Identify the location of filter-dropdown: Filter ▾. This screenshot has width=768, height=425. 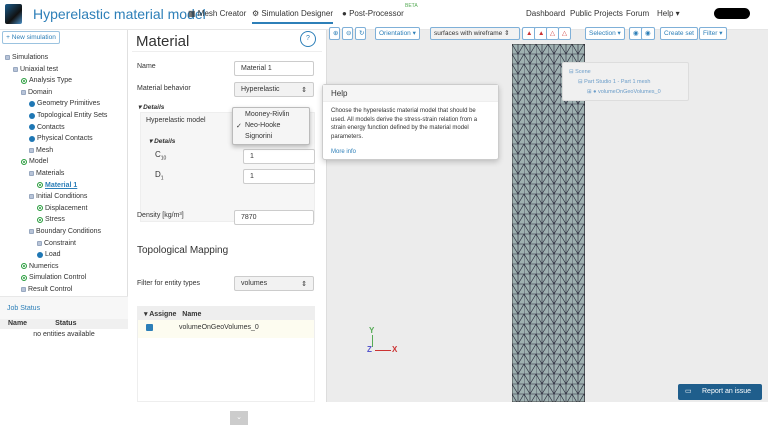
(713, 33).